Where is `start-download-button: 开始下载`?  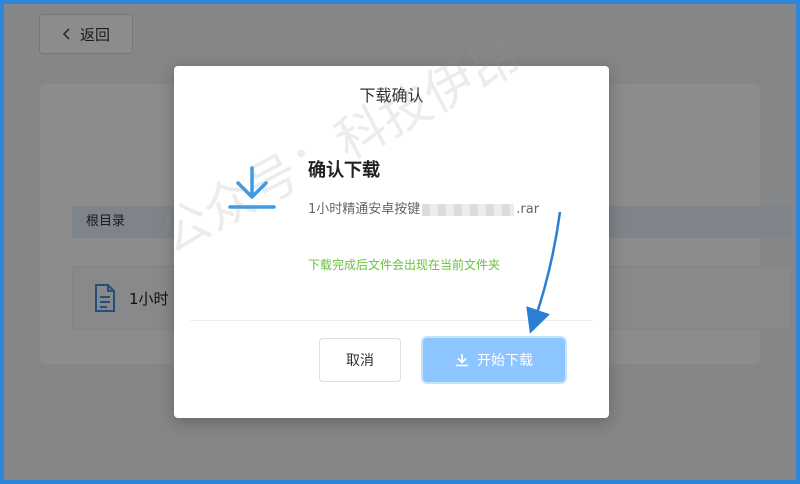 start-download-button: 开始下载 is located at coordinates (494, 360).